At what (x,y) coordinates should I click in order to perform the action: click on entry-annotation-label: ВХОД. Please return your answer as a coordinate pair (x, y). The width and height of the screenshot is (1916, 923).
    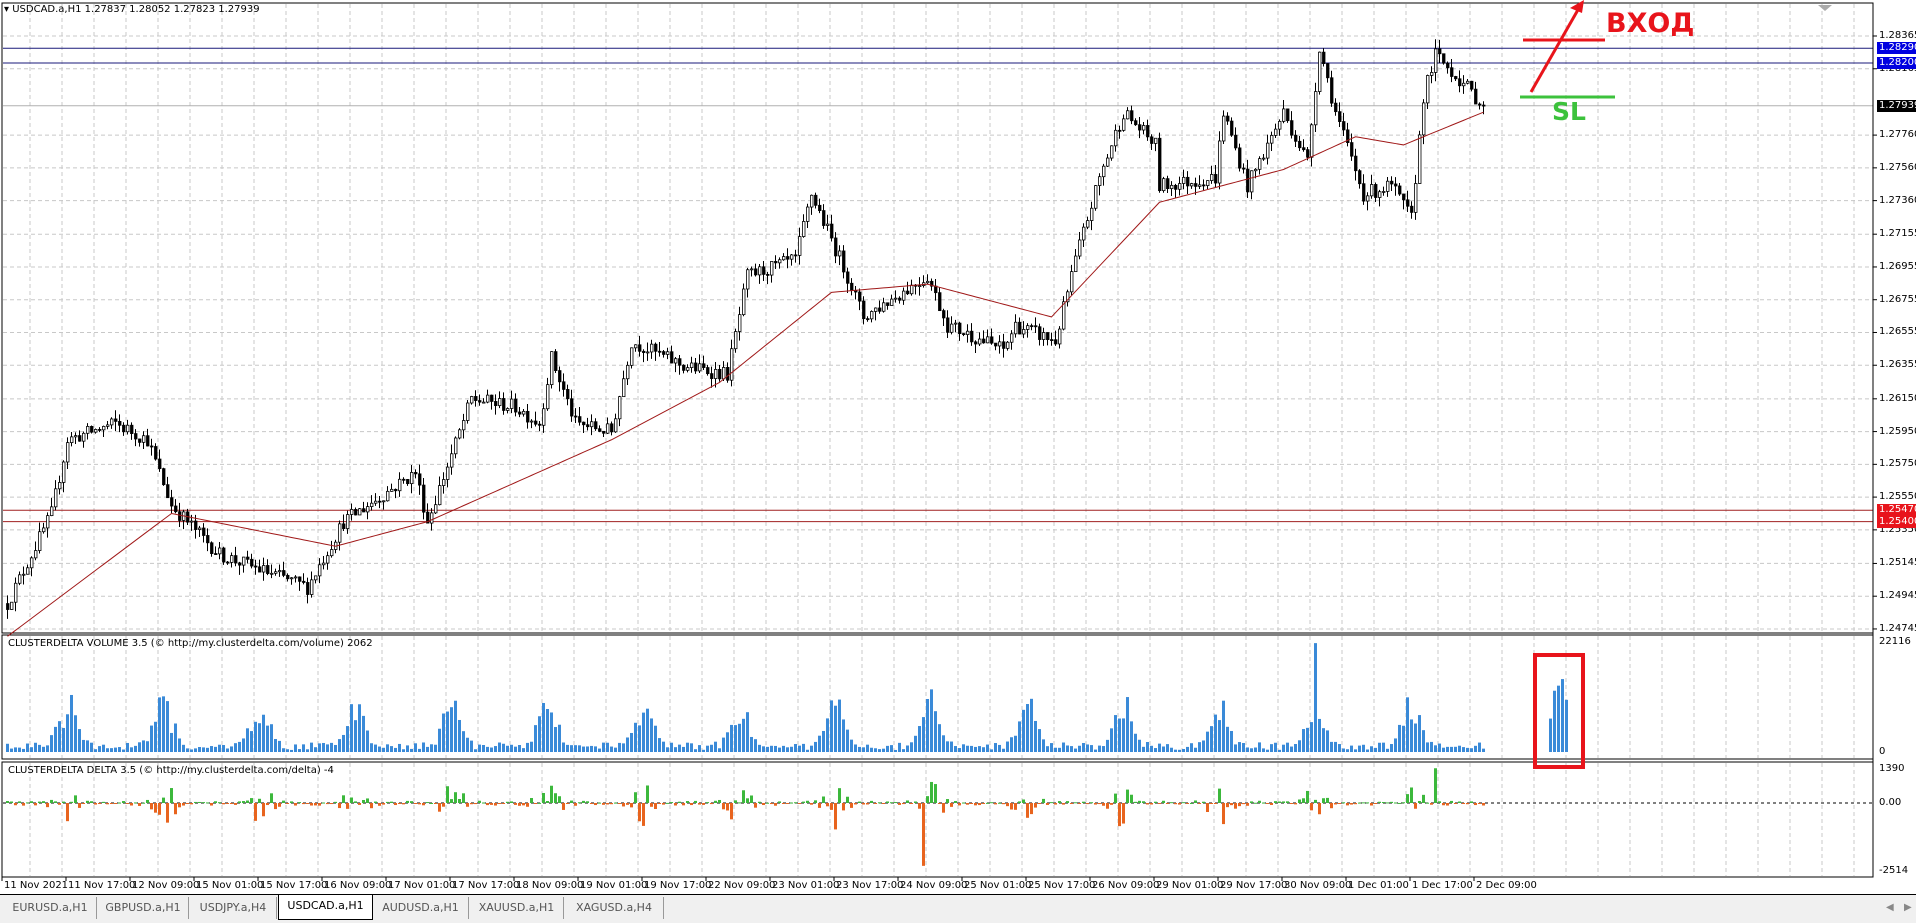
    Looking at the image, I should click on (1650, 23).